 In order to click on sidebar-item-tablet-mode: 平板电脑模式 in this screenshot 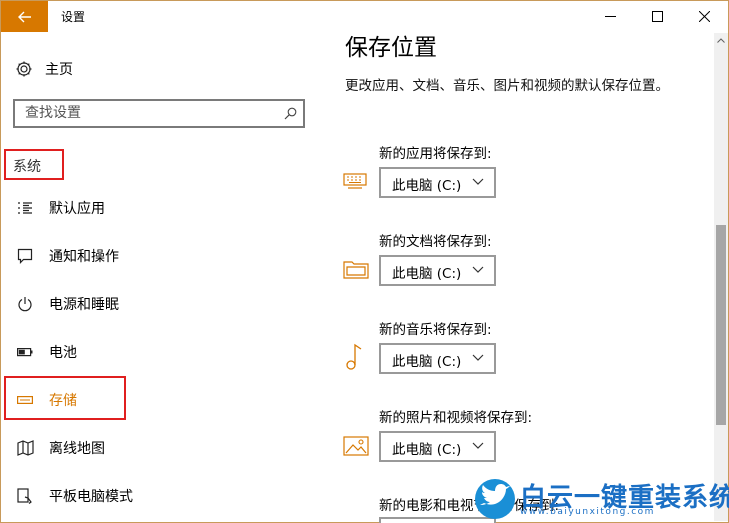, I will do `click(74, 496)`.